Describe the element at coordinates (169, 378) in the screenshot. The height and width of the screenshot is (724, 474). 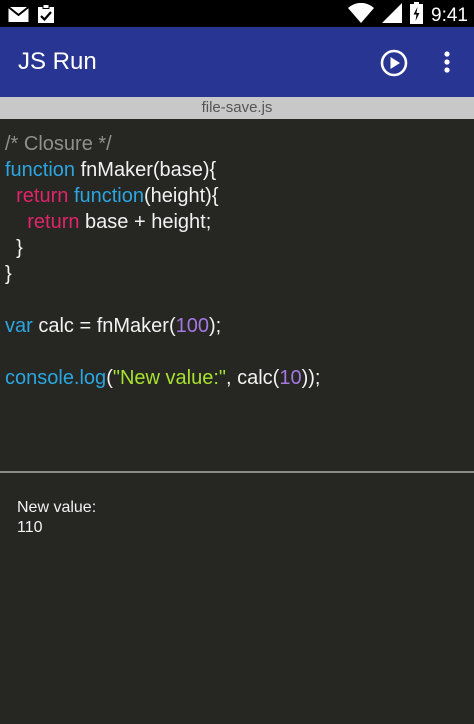
I see `code-token-string: "New value:"` at that location.